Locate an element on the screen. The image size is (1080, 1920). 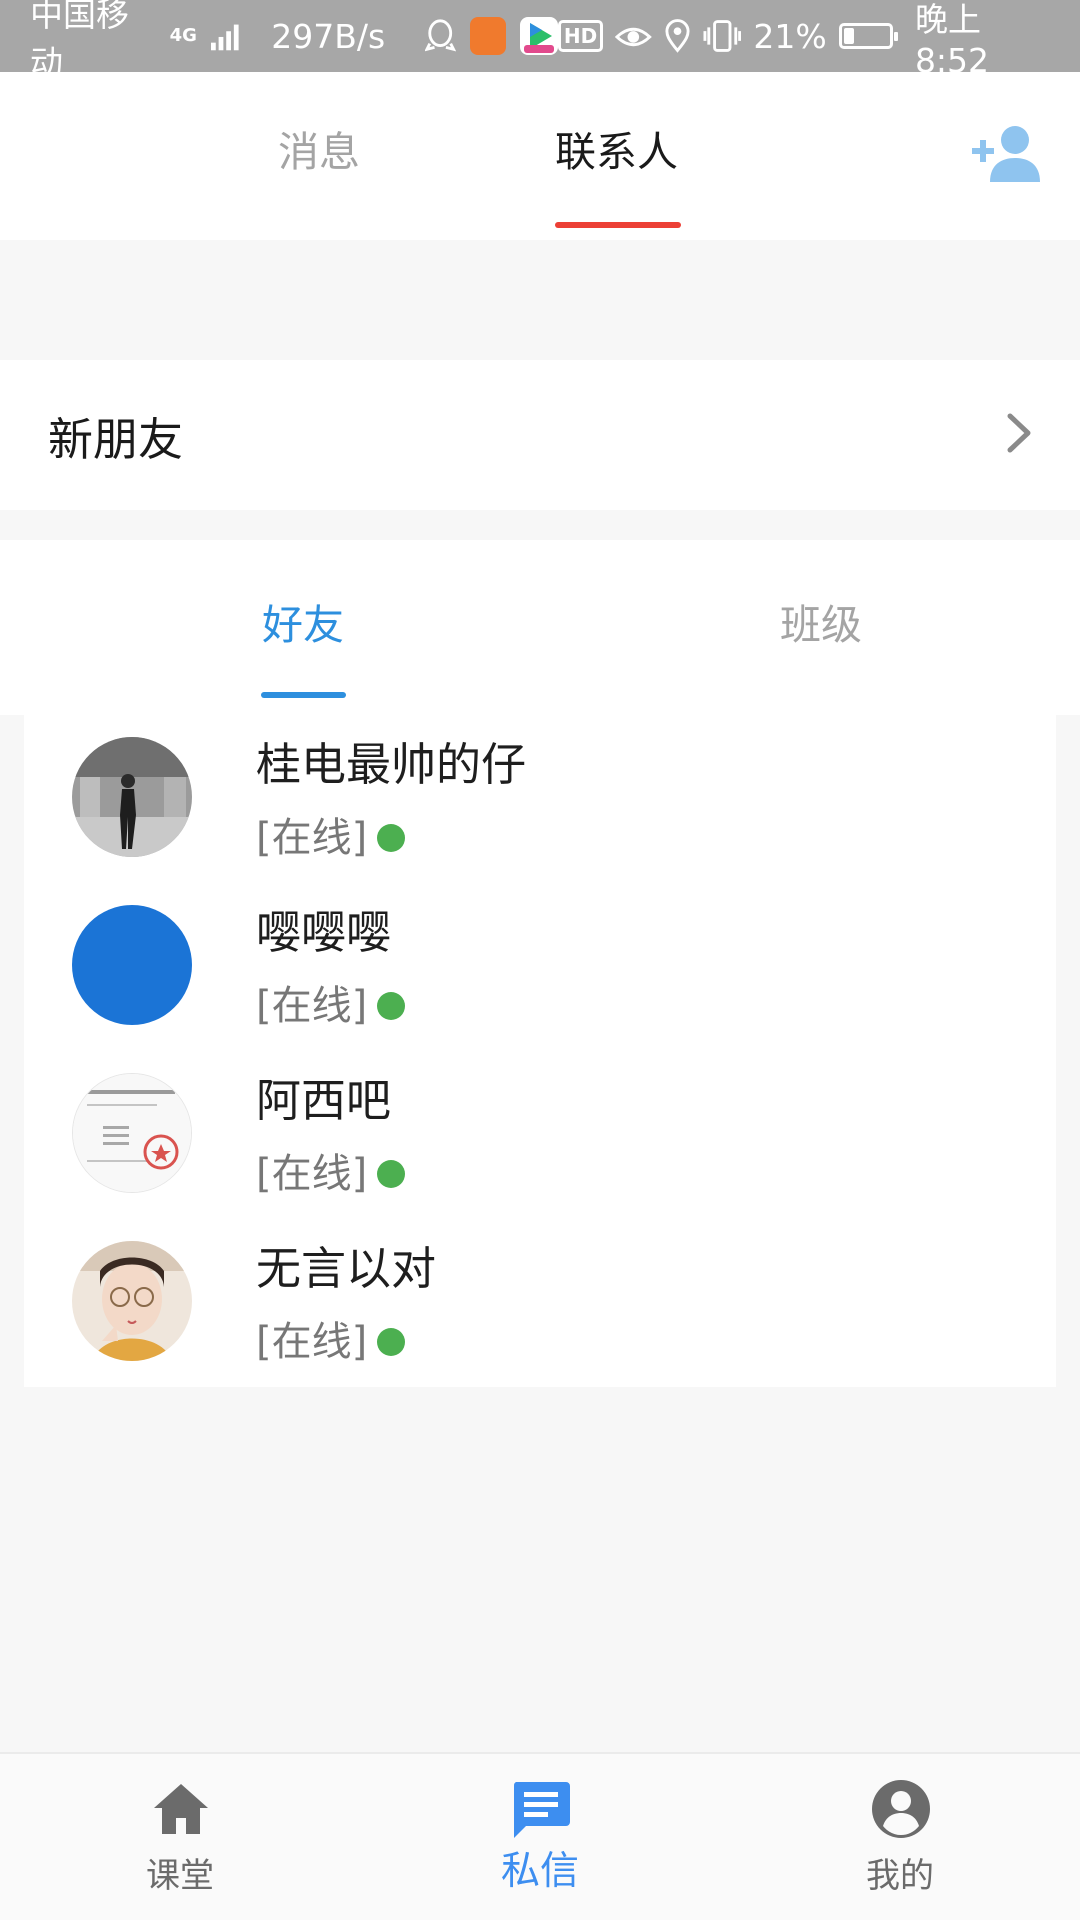
nav-label: 私信 is located at coordinates (539, 1871).